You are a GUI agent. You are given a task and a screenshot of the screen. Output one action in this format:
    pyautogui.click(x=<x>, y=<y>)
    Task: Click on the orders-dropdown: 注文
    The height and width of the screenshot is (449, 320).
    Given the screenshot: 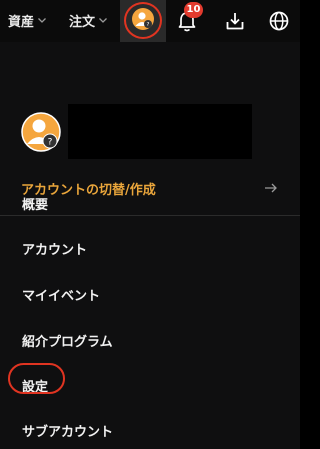 What is the action you would take?
    pyautogui.click(x=88, y=20)
    